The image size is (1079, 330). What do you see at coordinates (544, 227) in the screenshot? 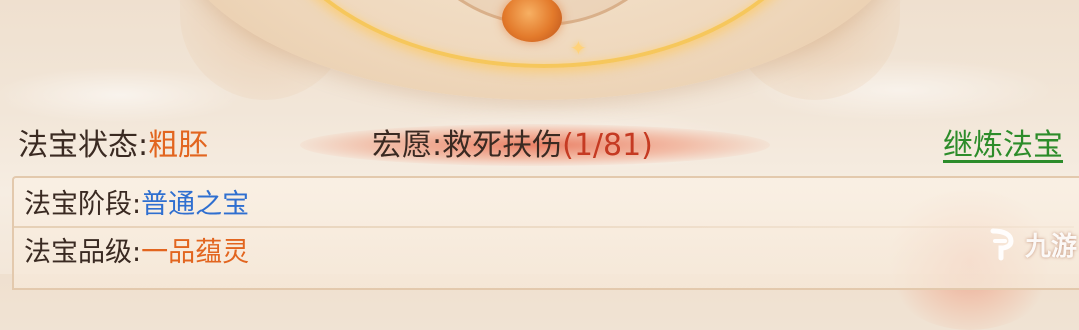
I see `row-divider` at bounding box center [544, 227].